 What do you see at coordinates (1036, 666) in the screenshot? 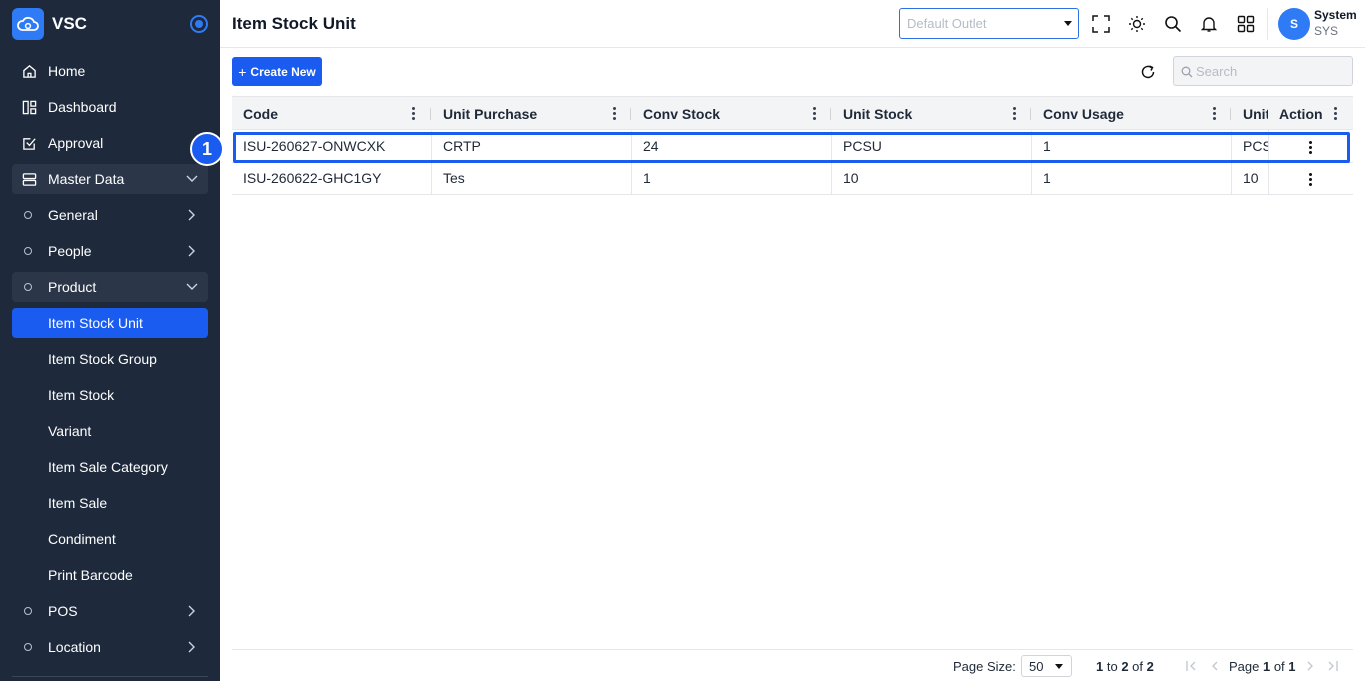
I see `page-size-value: 50` at bounding box center [1036, 666].